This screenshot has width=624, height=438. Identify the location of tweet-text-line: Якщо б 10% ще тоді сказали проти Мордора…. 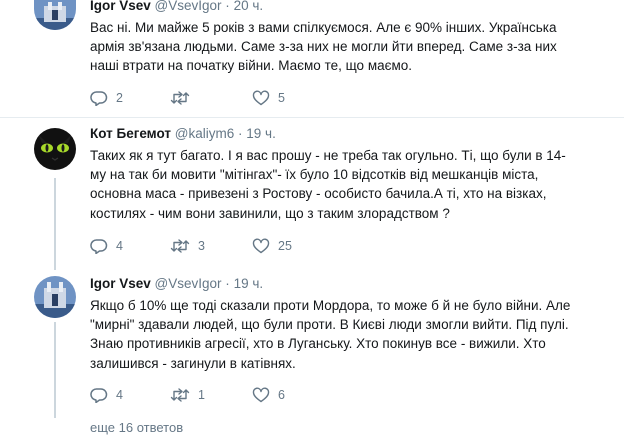
(330, 305).